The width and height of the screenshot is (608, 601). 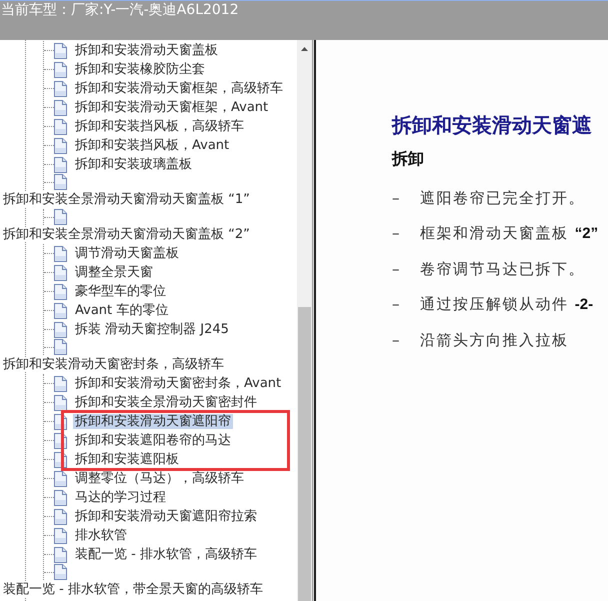 What do you see at coordinates (36, 10) in the screenshot?
I see `model-label: 当前车型：` at bounding box center [36, 10].